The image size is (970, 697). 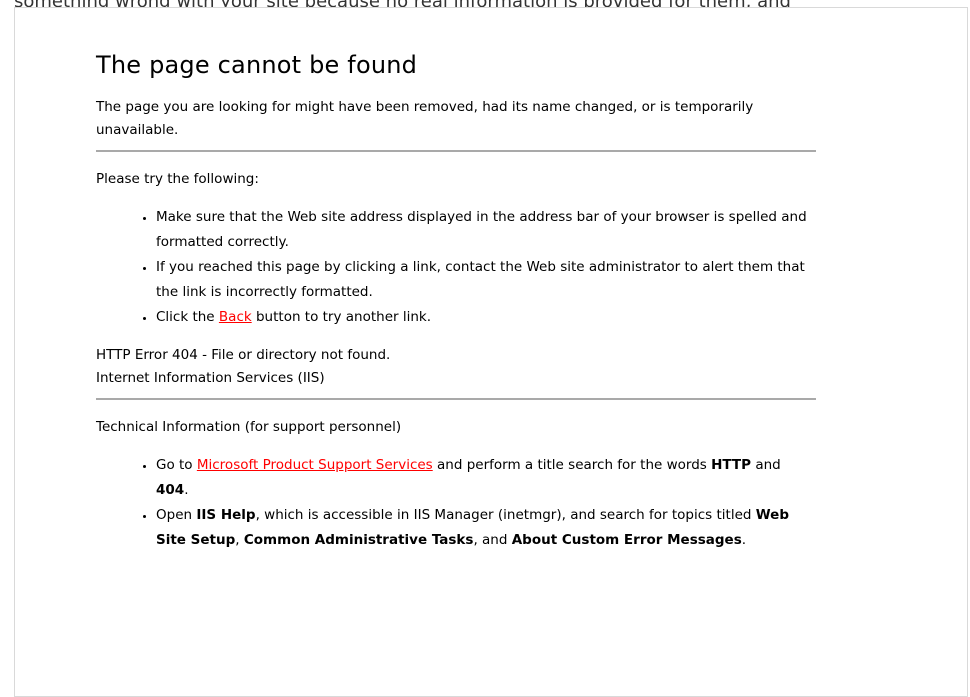 What do you see at coordinates (492, 540) in the screenshot?
I see `item-text: , and` at bounding box center [492, 540].